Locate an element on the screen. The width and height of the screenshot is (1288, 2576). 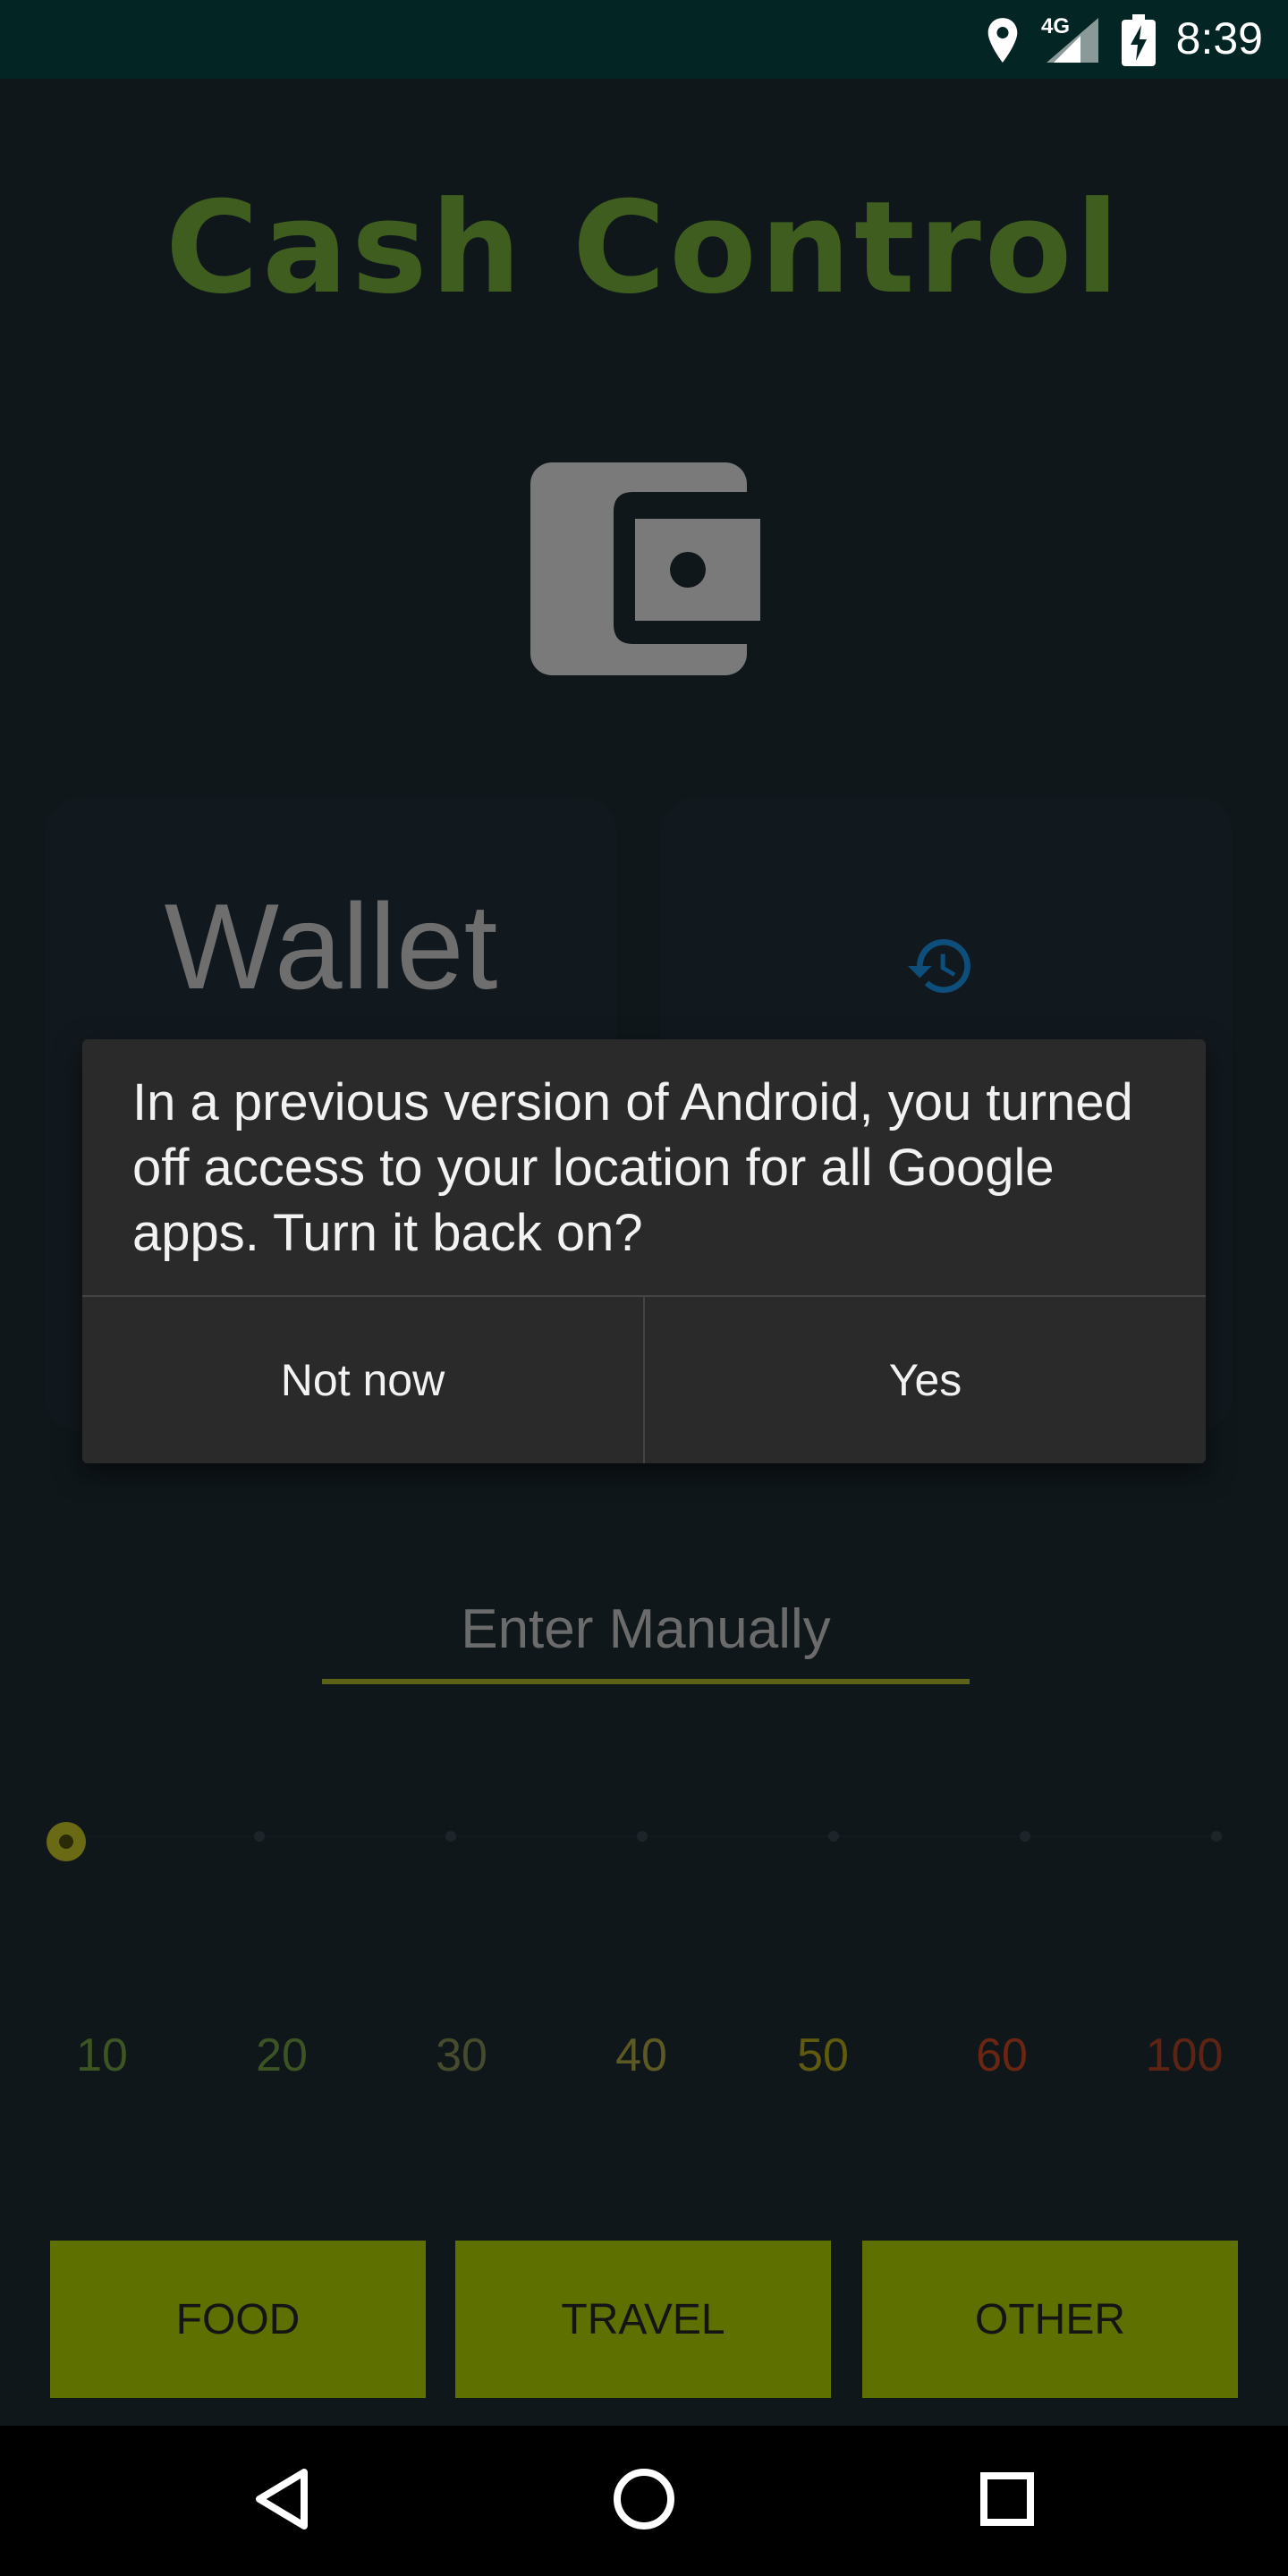
battery-charging-icon is located at coordinates (1139, 40).